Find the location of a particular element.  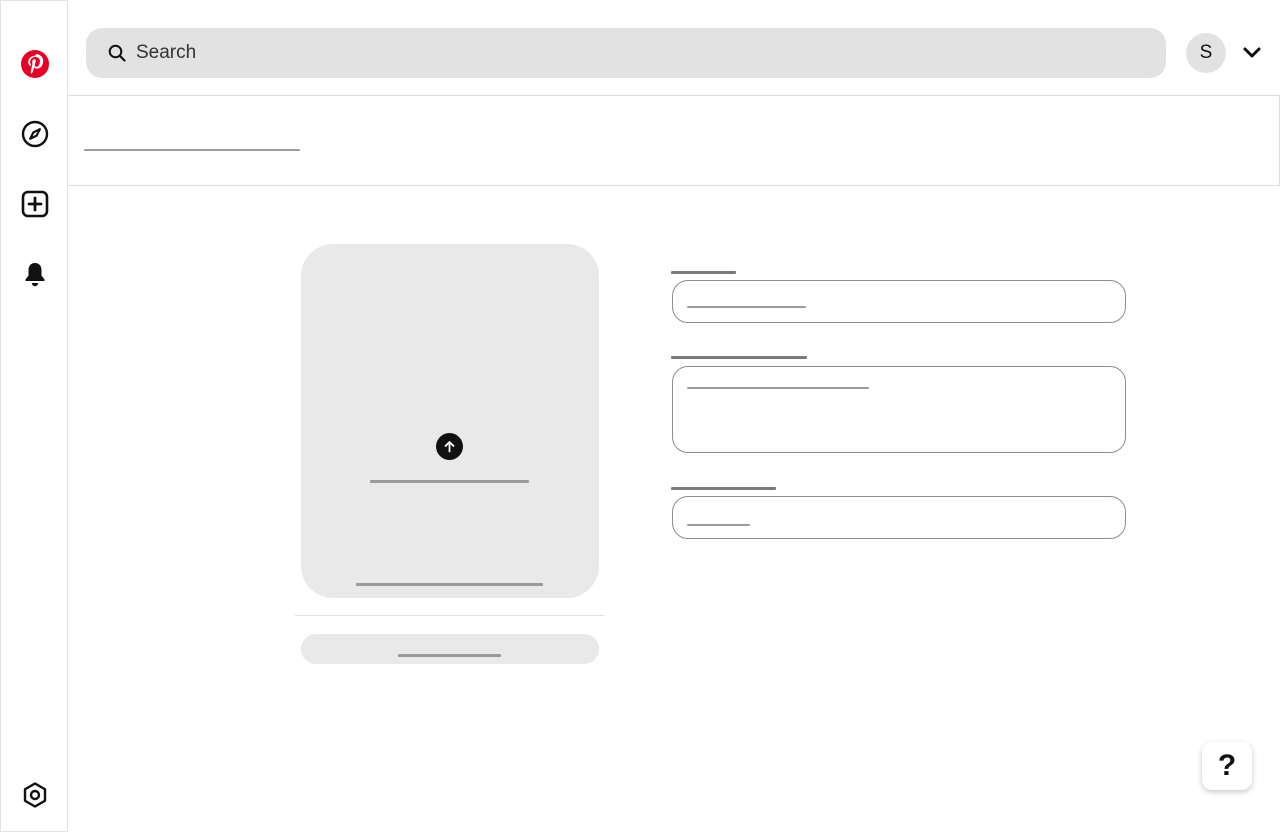

title-field is located at coordinates (899, 301).